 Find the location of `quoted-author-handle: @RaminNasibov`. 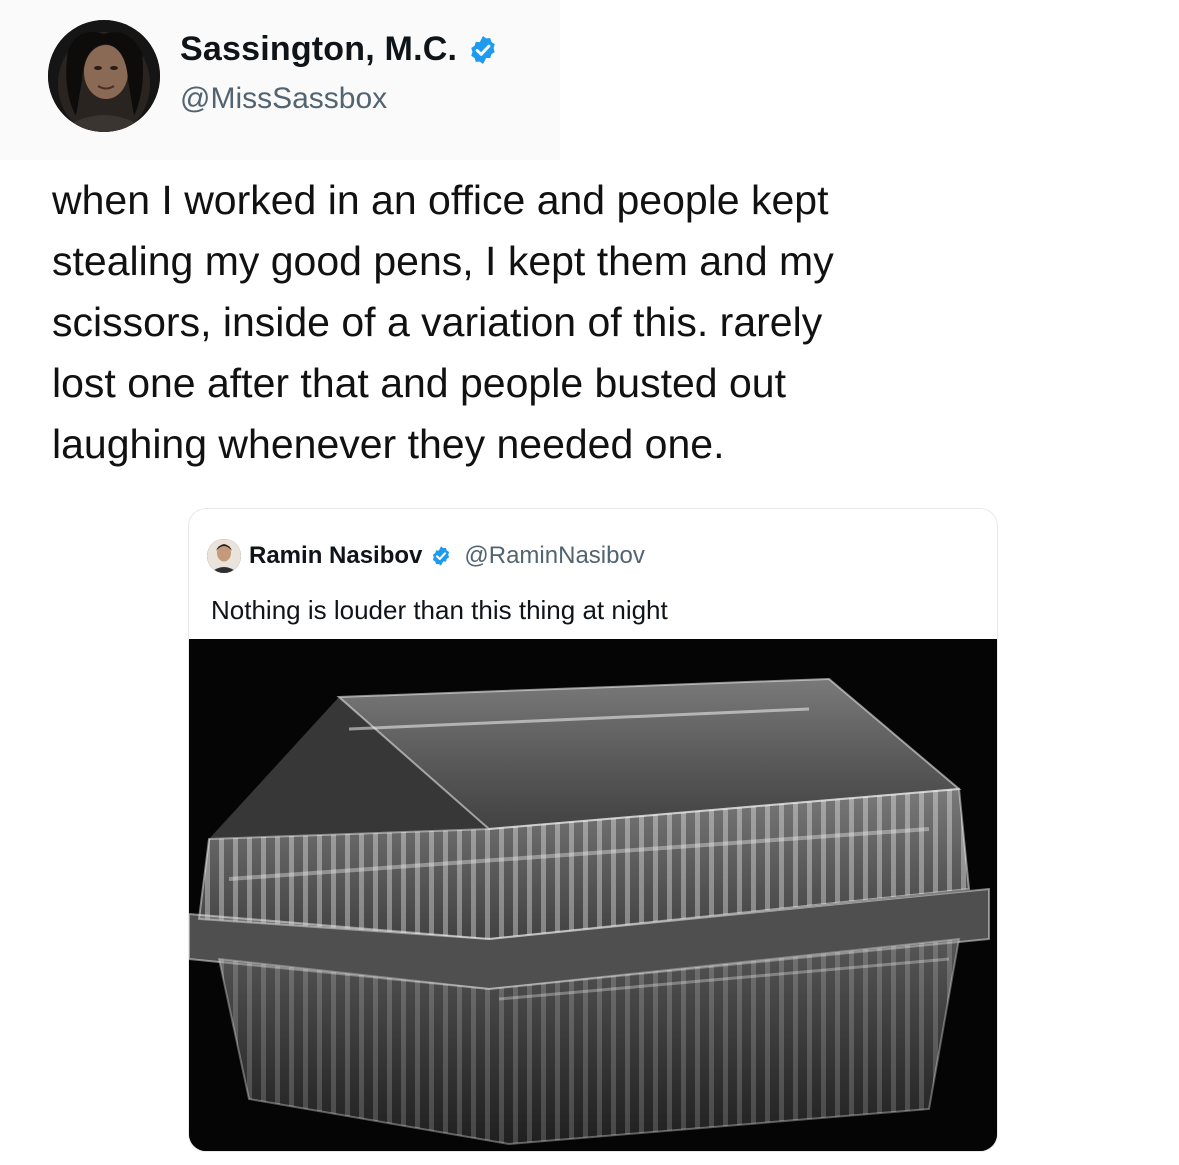

quoted-author-handle: @RaminNasibov is located at coordinates (554, 556).